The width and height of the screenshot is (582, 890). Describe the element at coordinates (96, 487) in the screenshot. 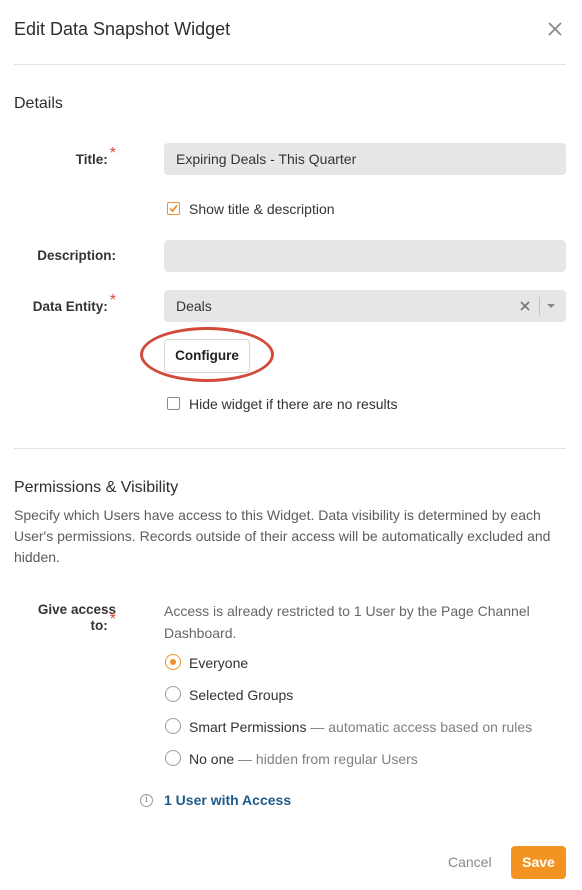

I see `permissions-section-title: Permissions & Visibility` at that location.